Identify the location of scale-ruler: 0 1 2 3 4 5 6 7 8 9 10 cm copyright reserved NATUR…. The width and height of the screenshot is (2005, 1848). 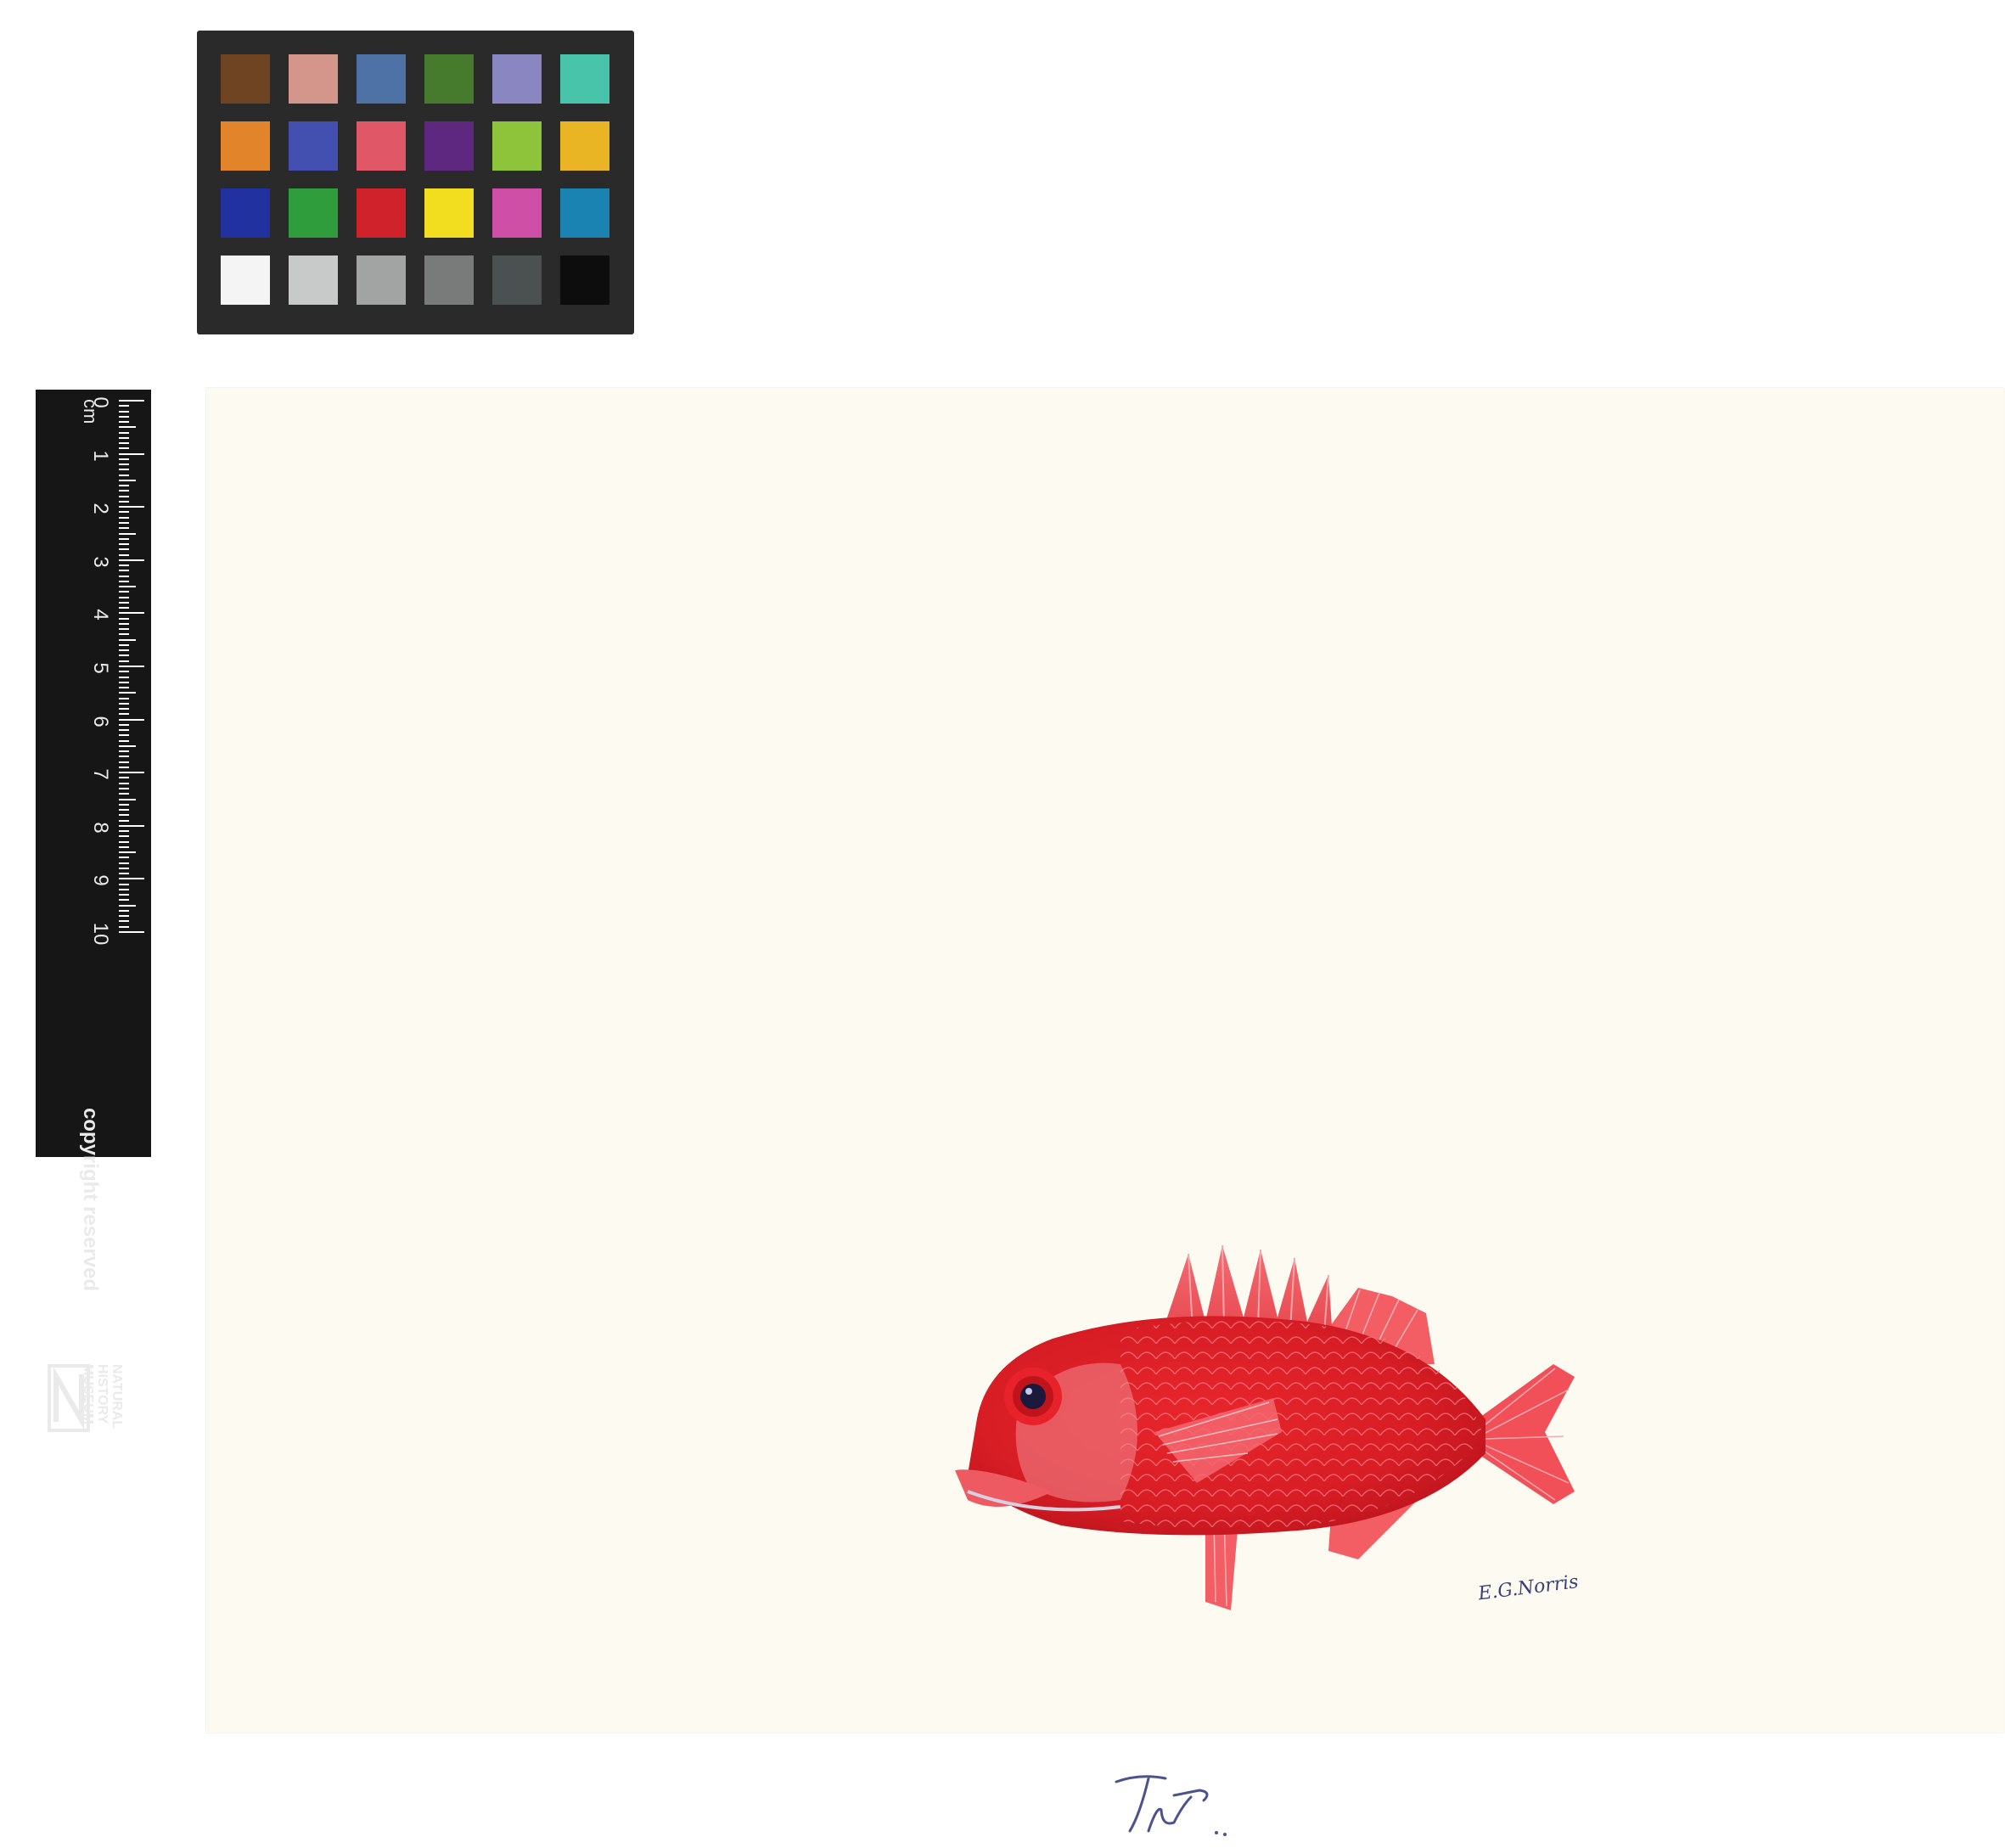
(94, 911).